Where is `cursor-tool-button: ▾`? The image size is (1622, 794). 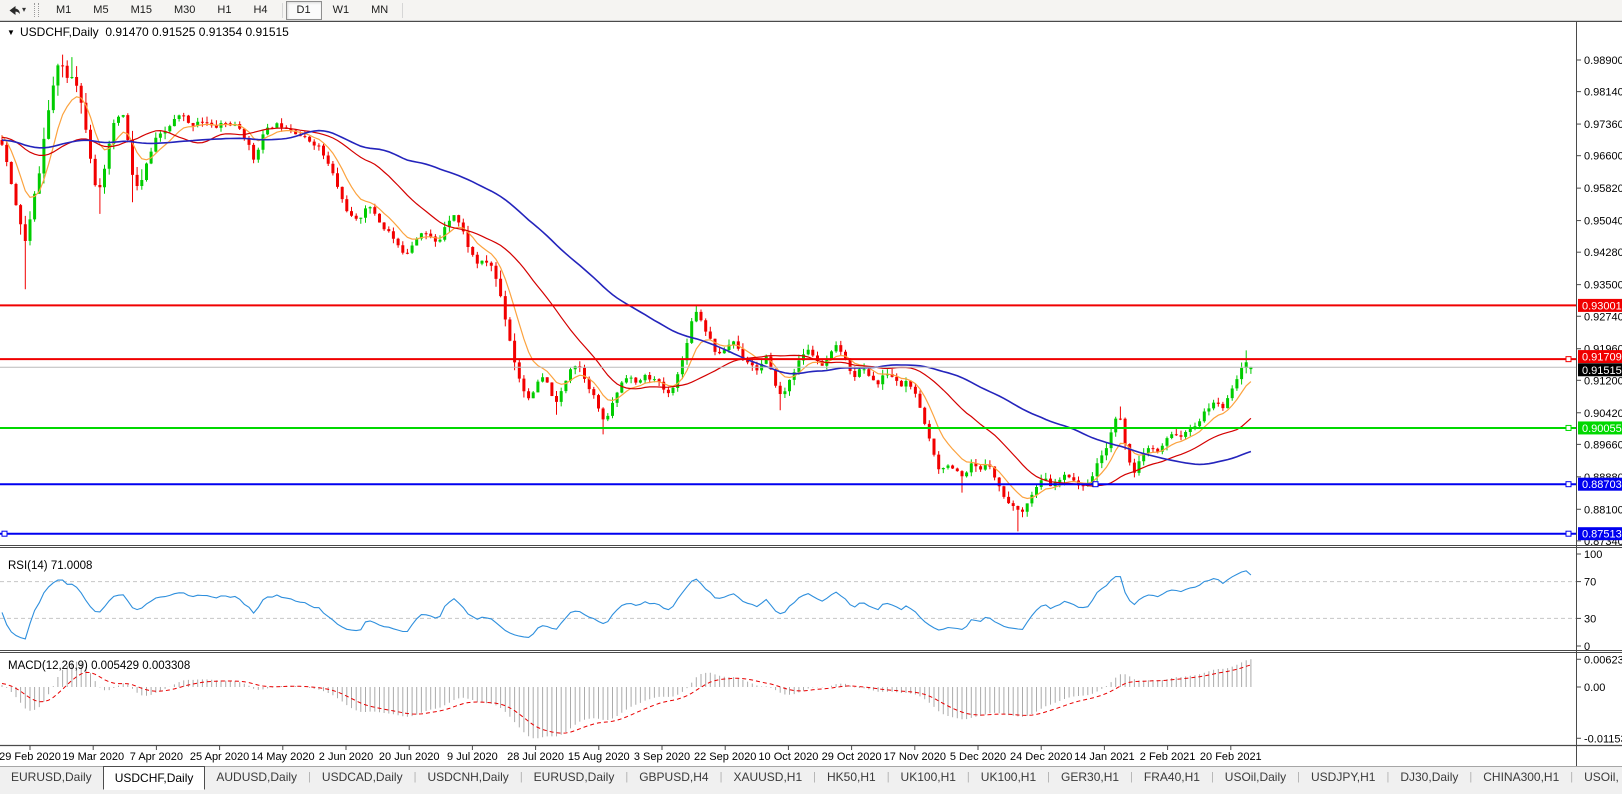 cursor-tool-button: ▾ is located at coordinates (16, 10).